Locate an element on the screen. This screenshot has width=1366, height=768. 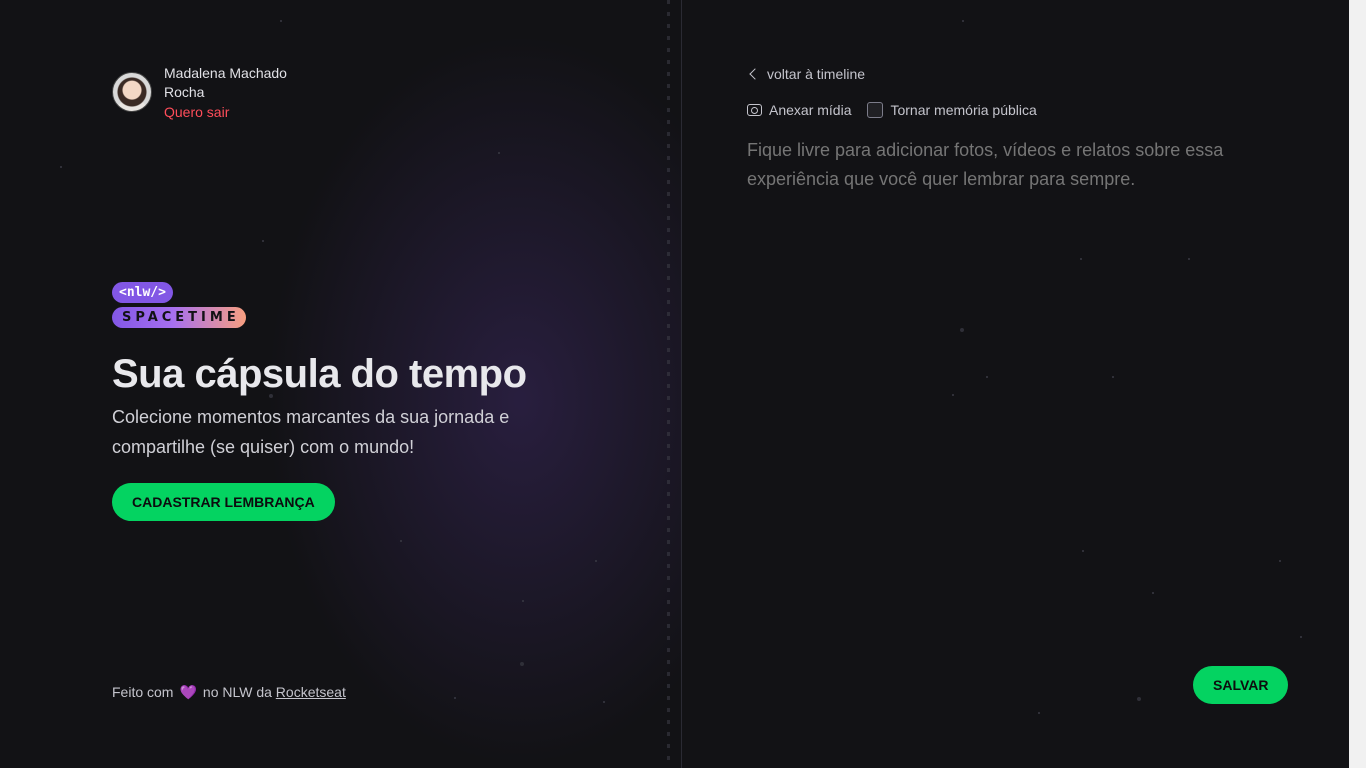
scrollbar-thumb is located at coordinates (1357, 384).